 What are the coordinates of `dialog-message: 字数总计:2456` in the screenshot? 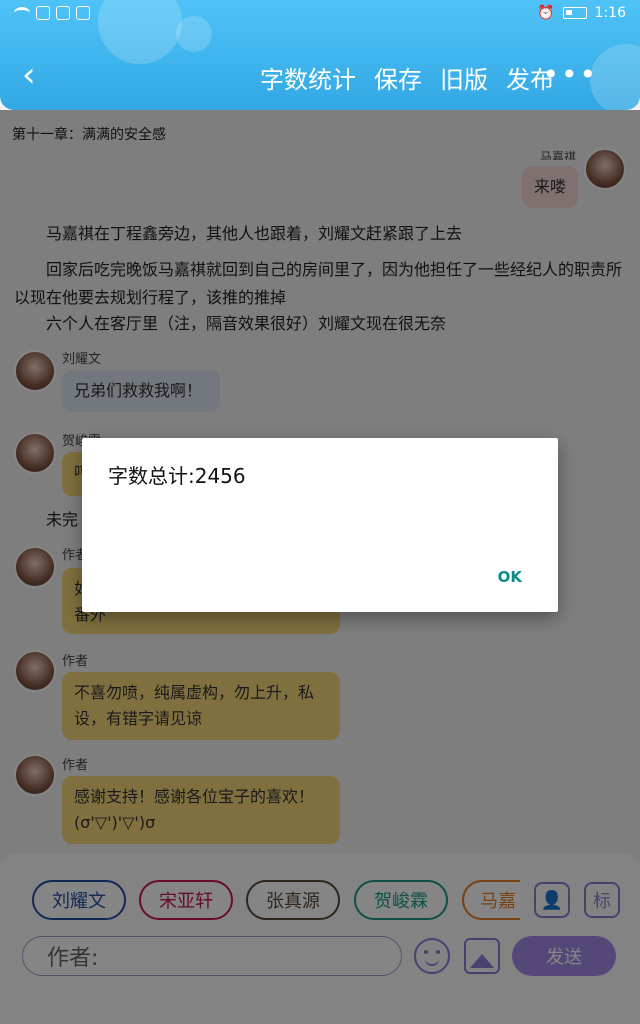 It's located at (177, 476).